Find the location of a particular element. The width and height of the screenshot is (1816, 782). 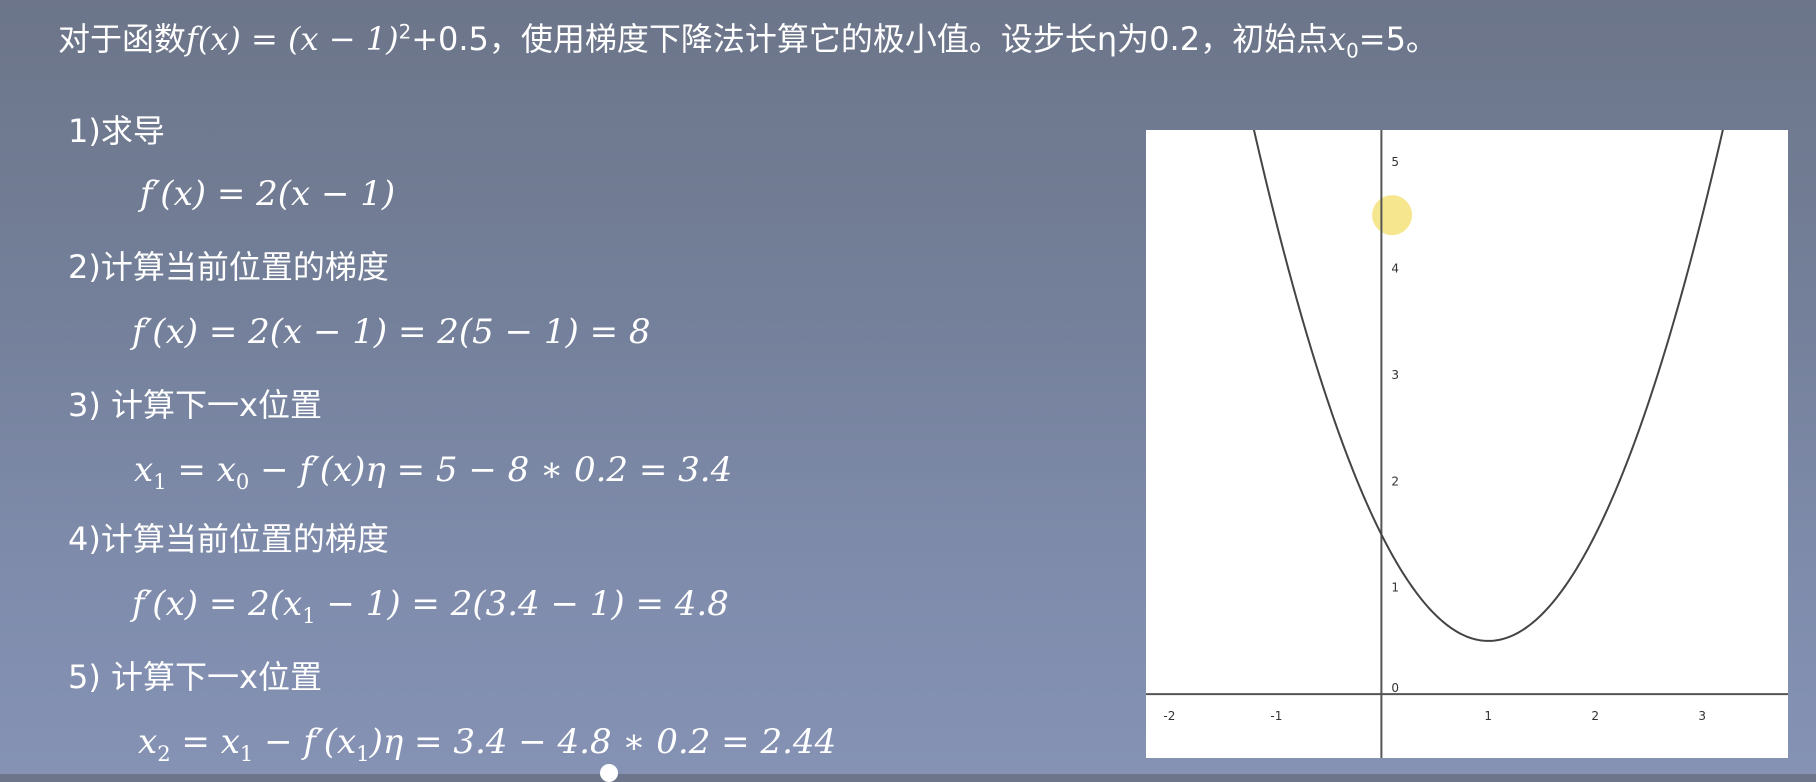

step-2-equation: f′(x) = 2(x − 1) = 2(5 − 1) = 8 is located at coordinates (391, 332).